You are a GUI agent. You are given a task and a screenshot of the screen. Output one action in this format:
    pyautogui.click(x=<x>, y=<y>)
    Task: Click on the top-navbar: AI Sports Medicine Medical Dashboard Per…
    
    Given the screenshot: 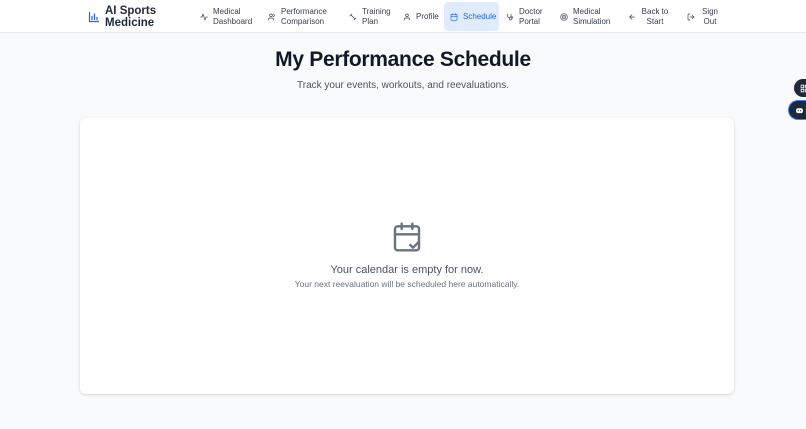 What is the action you would take?
    pyautogui.click(x=403, y=16)
    